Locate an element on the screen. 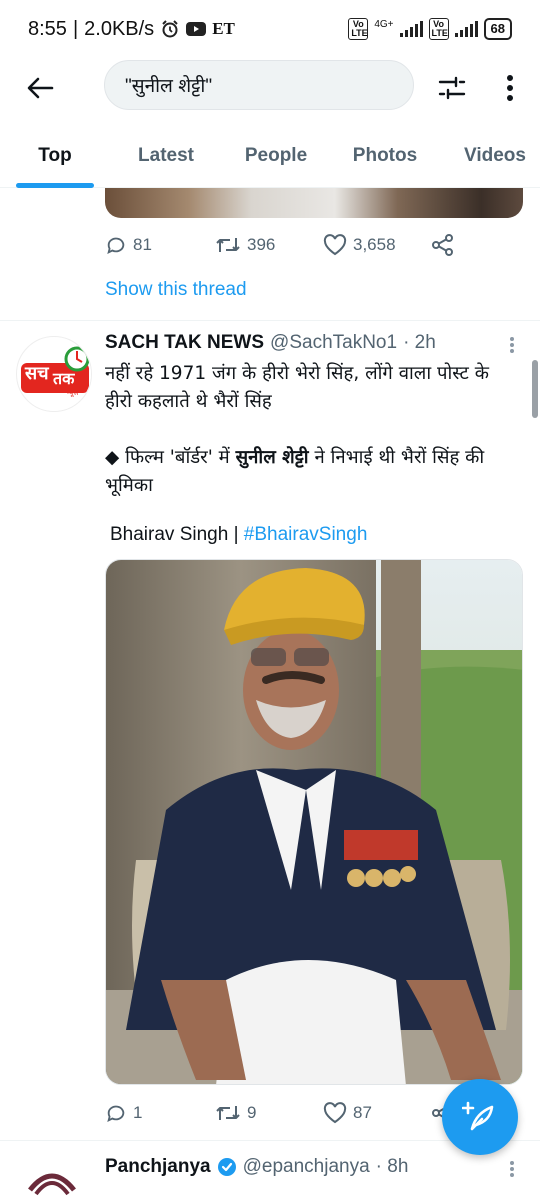  retweet-button: 396 is located at coordinates (245, 245).